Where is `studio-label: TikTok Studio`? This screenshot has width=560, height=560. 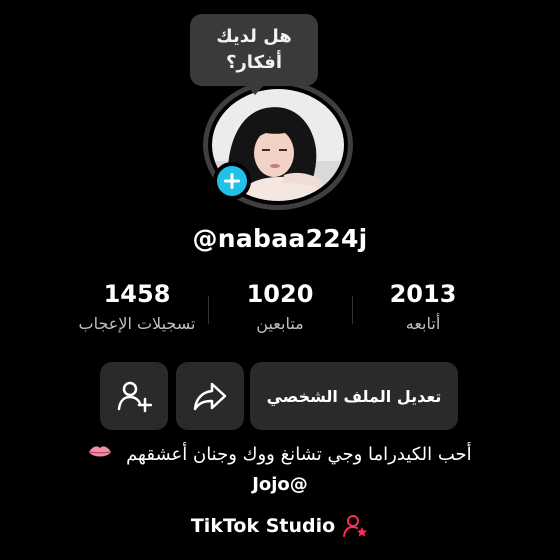 studio-label: TikTok Studio is located at coordinates (263, 526).